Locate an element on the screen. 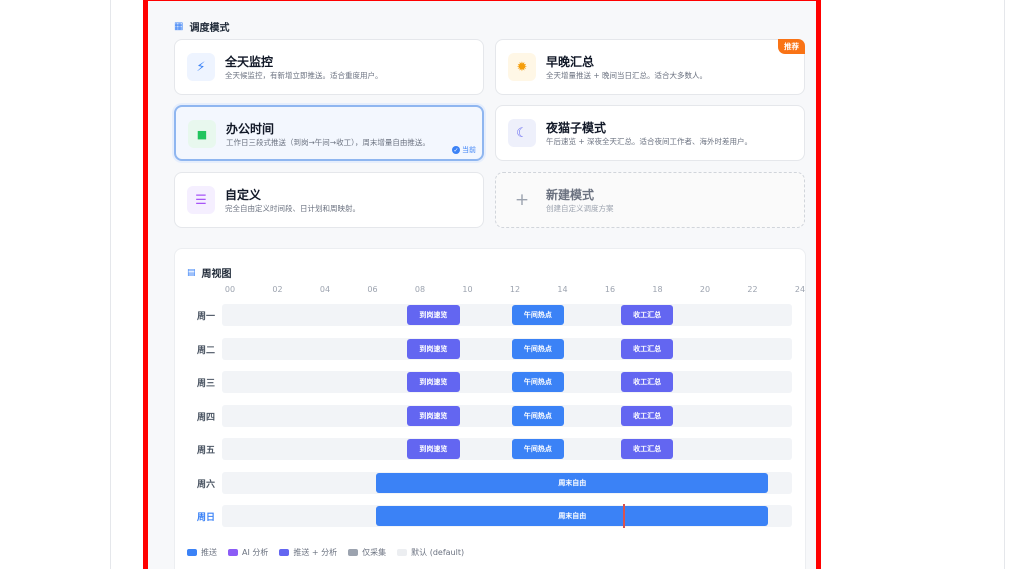  mode-card-morning-evening: ✹ 早晚汇总 全天增量推送 + 晚间当日汇总。适合大多数人。 推荐 is located at coordinates (650, 67).